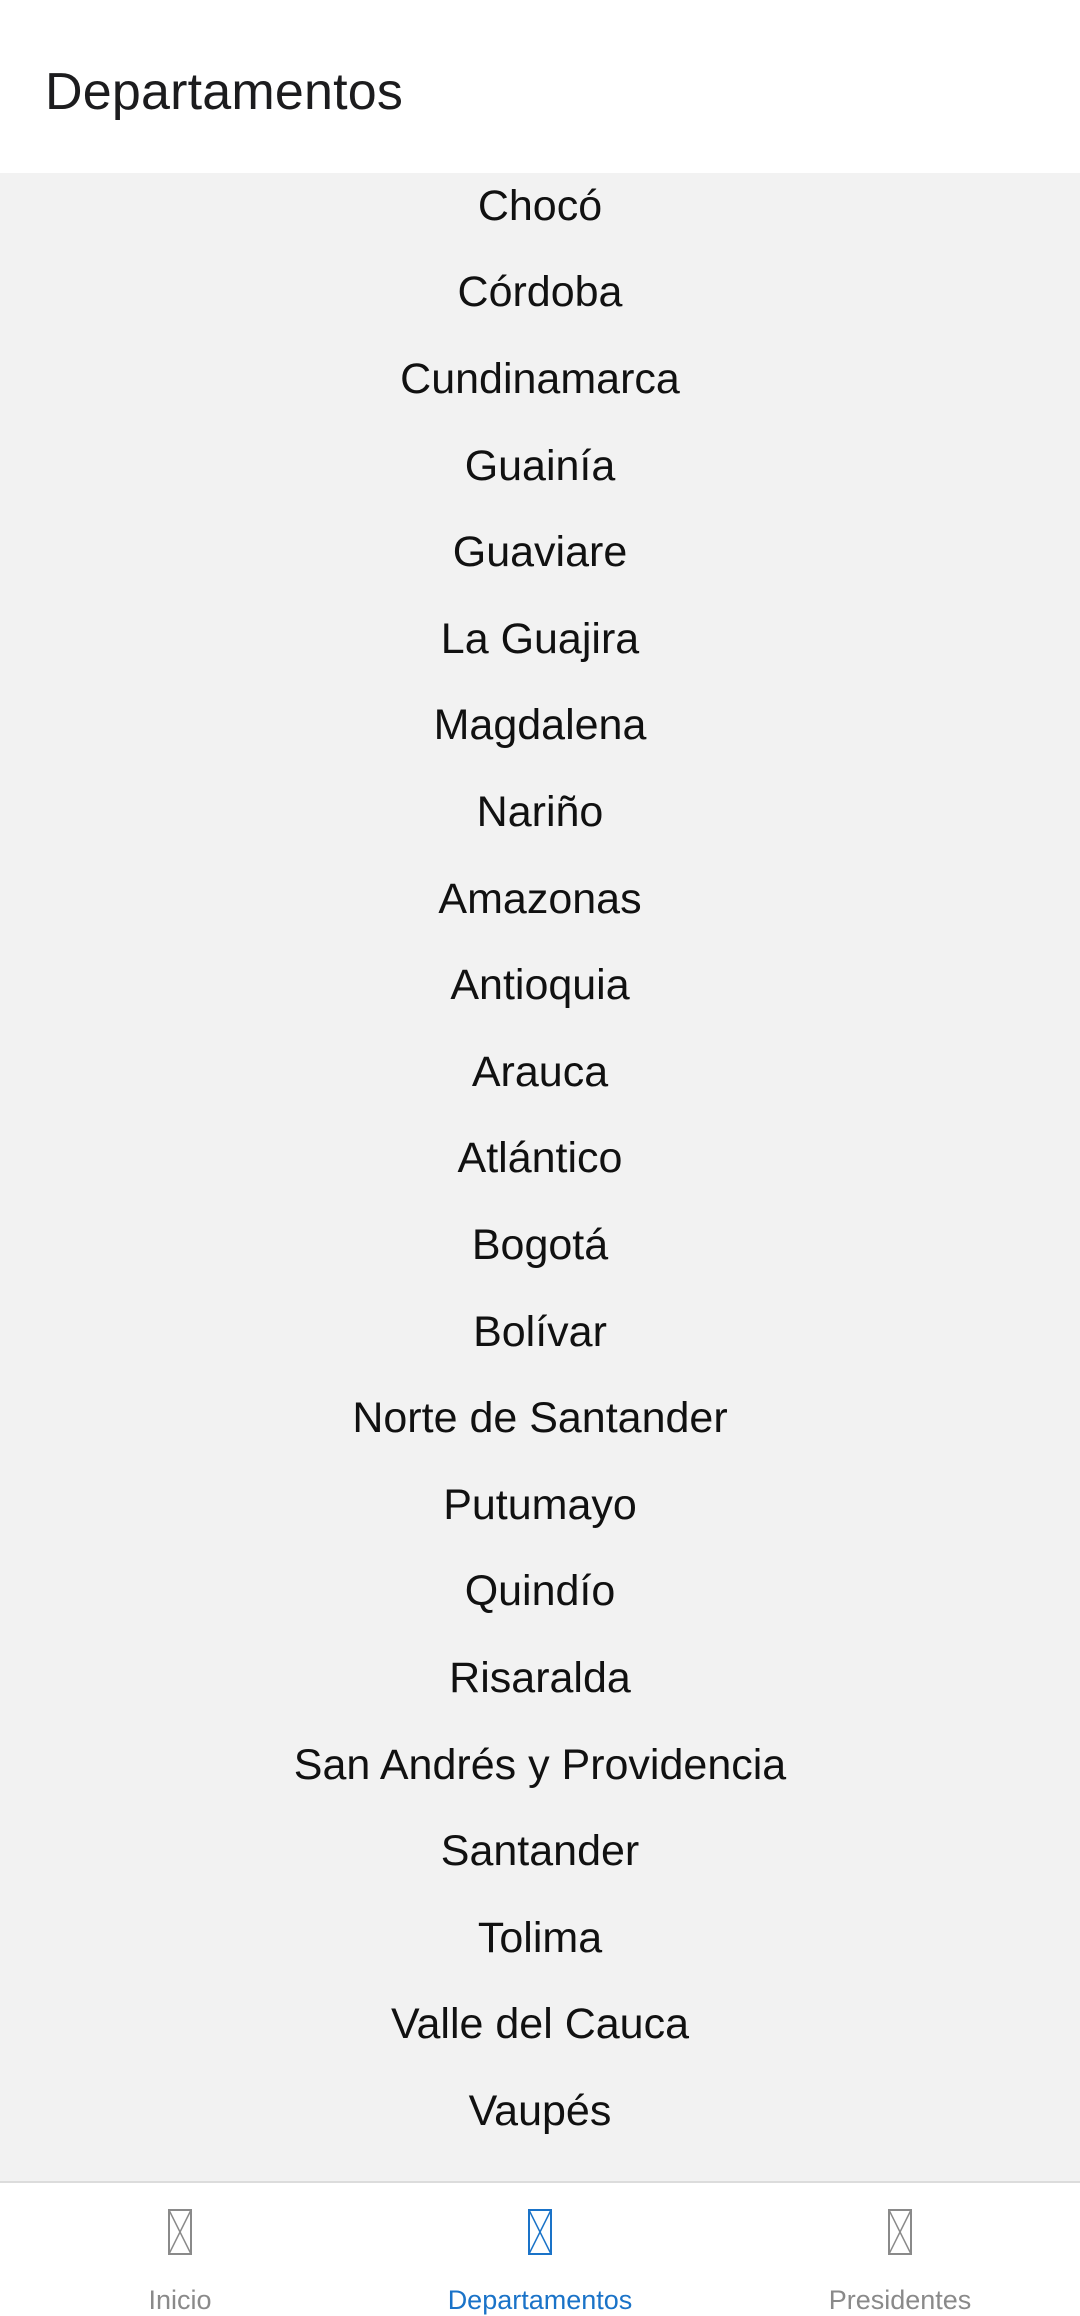 The image size is (1080, 2316). What do you see at coordinates (540, 1851) in the screenshot?
I see `list-item: Santander` at bounding box center [540, 1851].